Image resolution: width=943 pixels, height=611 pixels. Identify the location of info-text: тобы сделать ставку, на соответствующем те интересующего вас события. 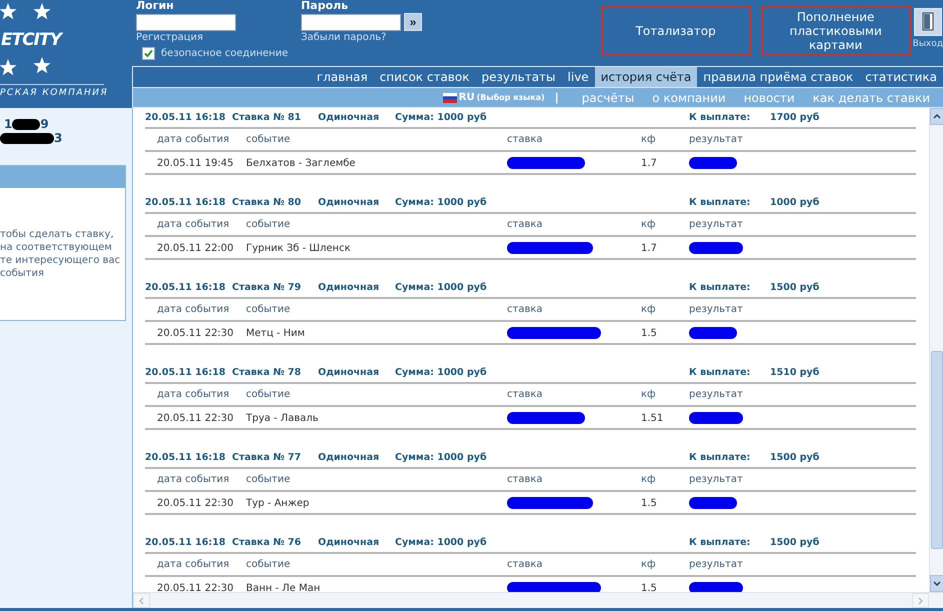
(61, 254).